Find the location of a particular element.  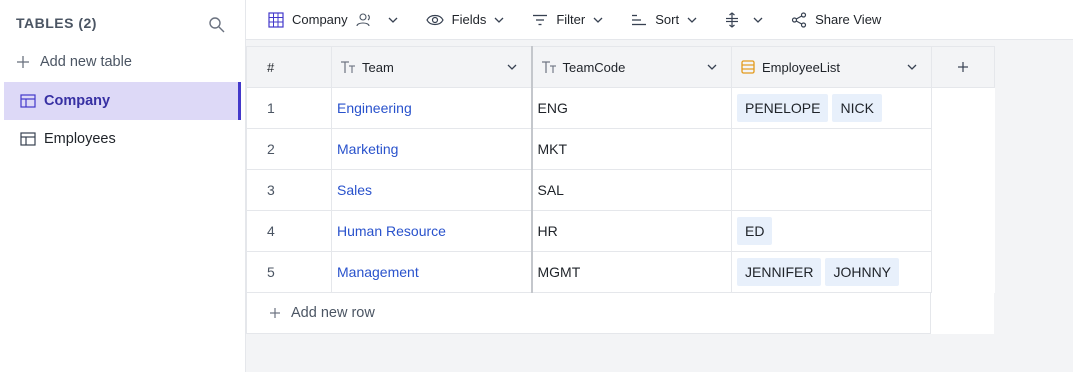

column-header-teamcode: TeamCode is located at coordinates (631, 67).